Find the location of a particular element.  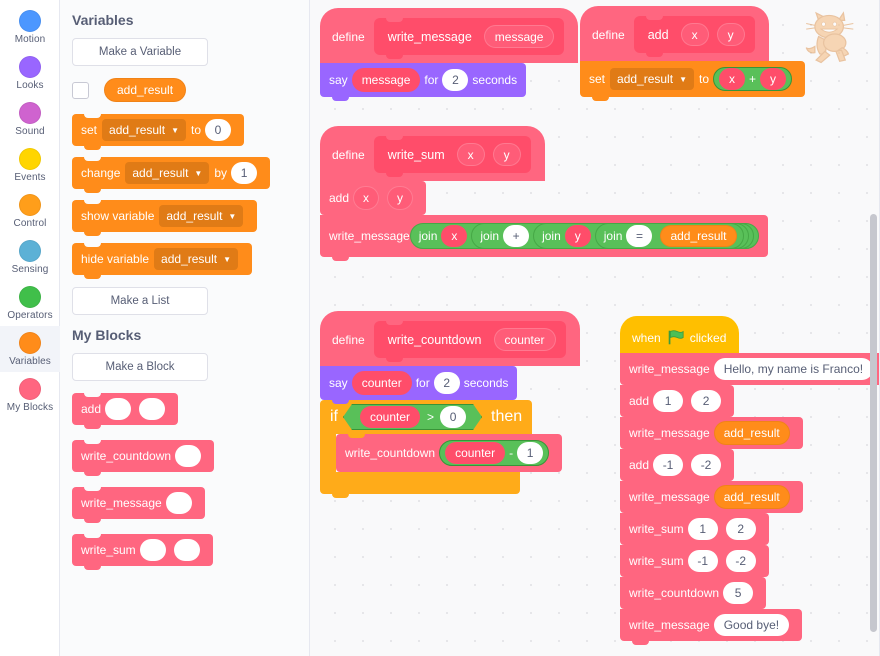

operator-join-1: join x join + join y join = add_result is located at coordinates (584, 236).